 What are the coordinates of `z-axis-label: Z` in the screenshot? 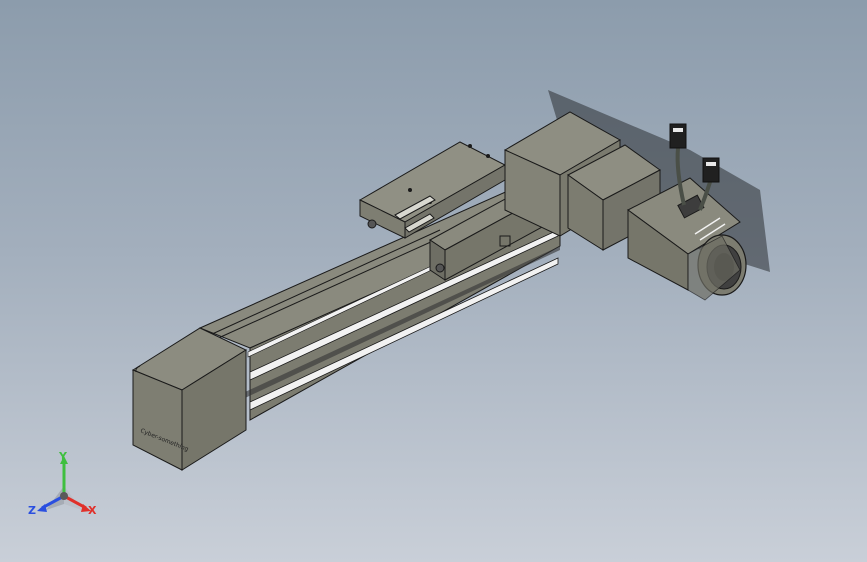 It's located at (32, 510).